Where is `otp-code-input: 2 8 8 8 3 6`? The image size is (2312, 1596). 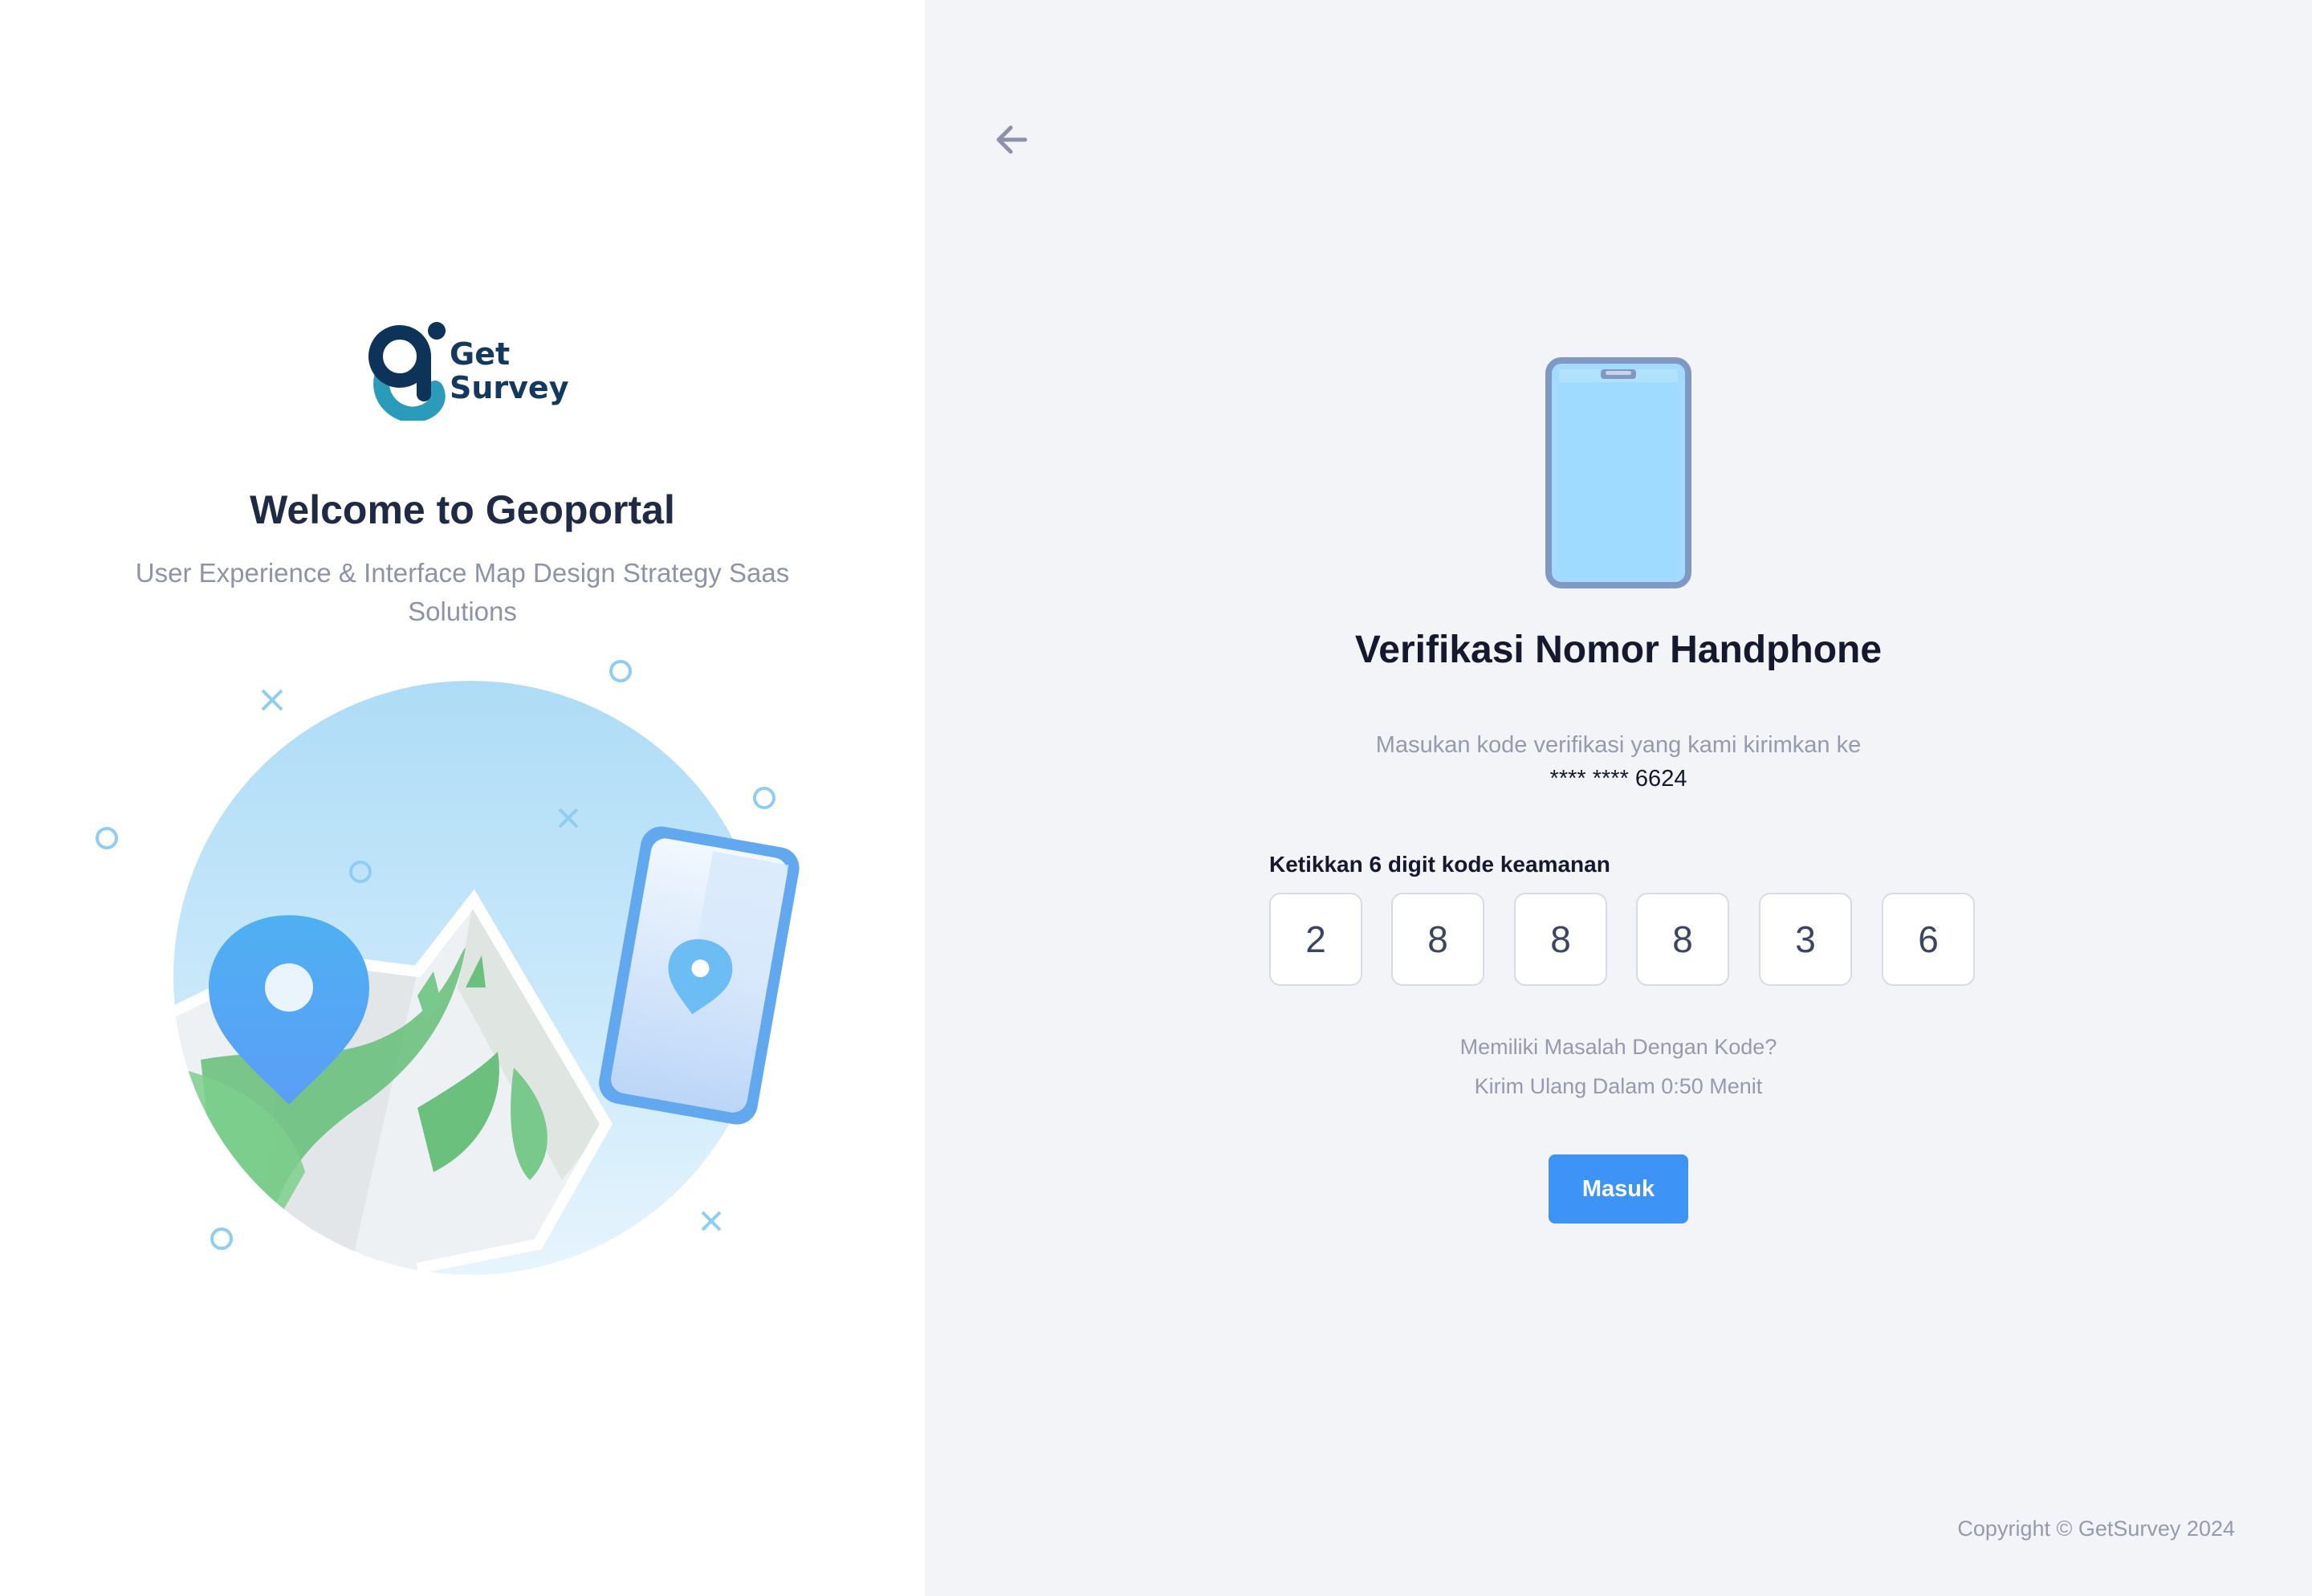
otp-code-input: 2 8 8 8 3 6 is located at coordinates (1624, 941).